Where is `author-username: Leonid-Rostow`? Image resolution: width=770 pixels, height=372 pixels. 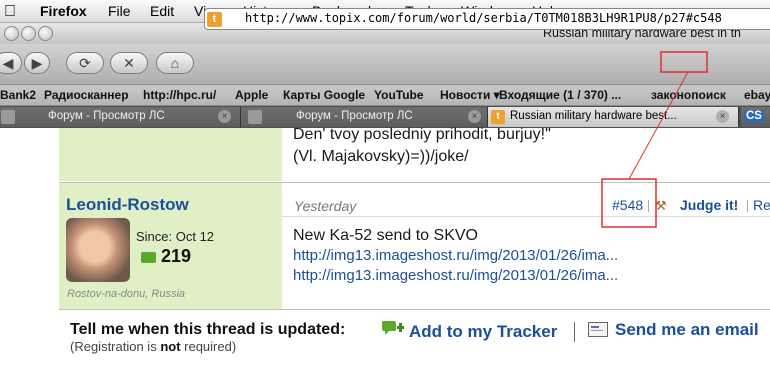 author-username: Leonid-Rostow is located at coordinates (127, 205).